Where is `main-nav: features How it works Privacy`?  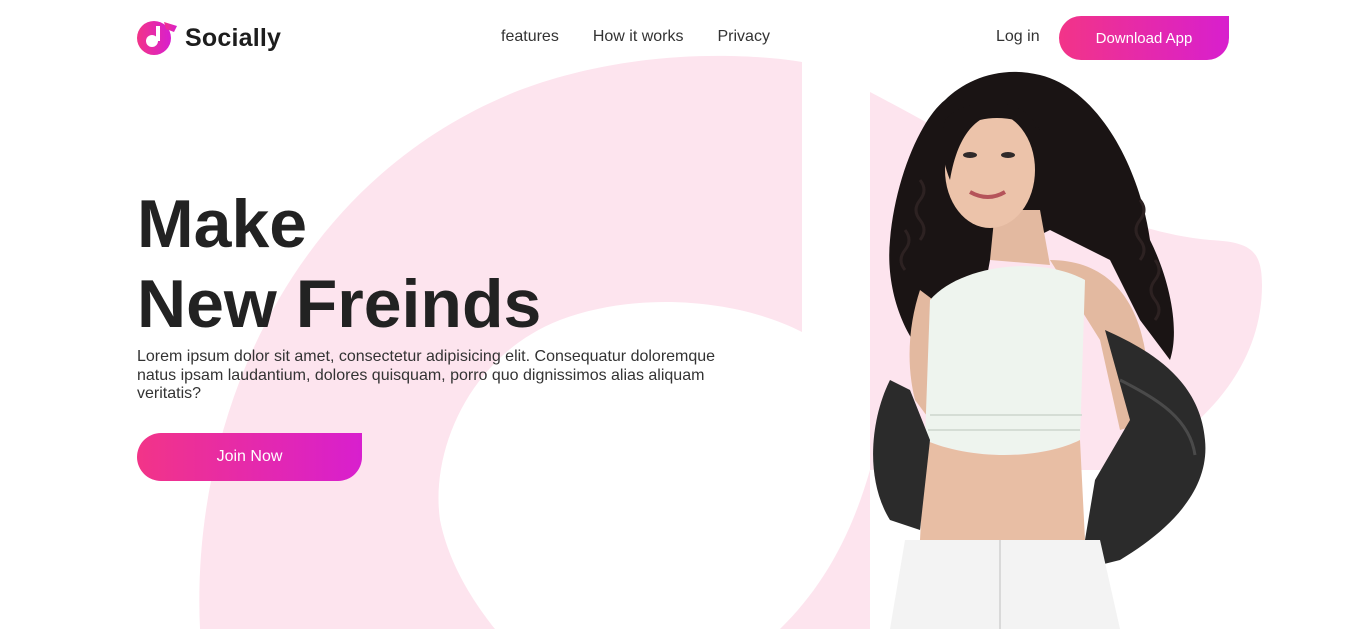 main-nav: features How it works Privacy is located at coordinates (635, 37).